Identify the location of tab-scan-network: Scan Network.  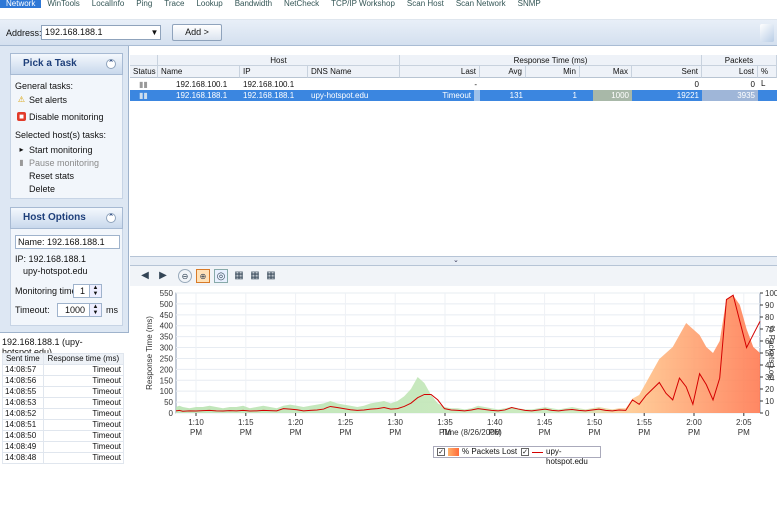
(481, 4).